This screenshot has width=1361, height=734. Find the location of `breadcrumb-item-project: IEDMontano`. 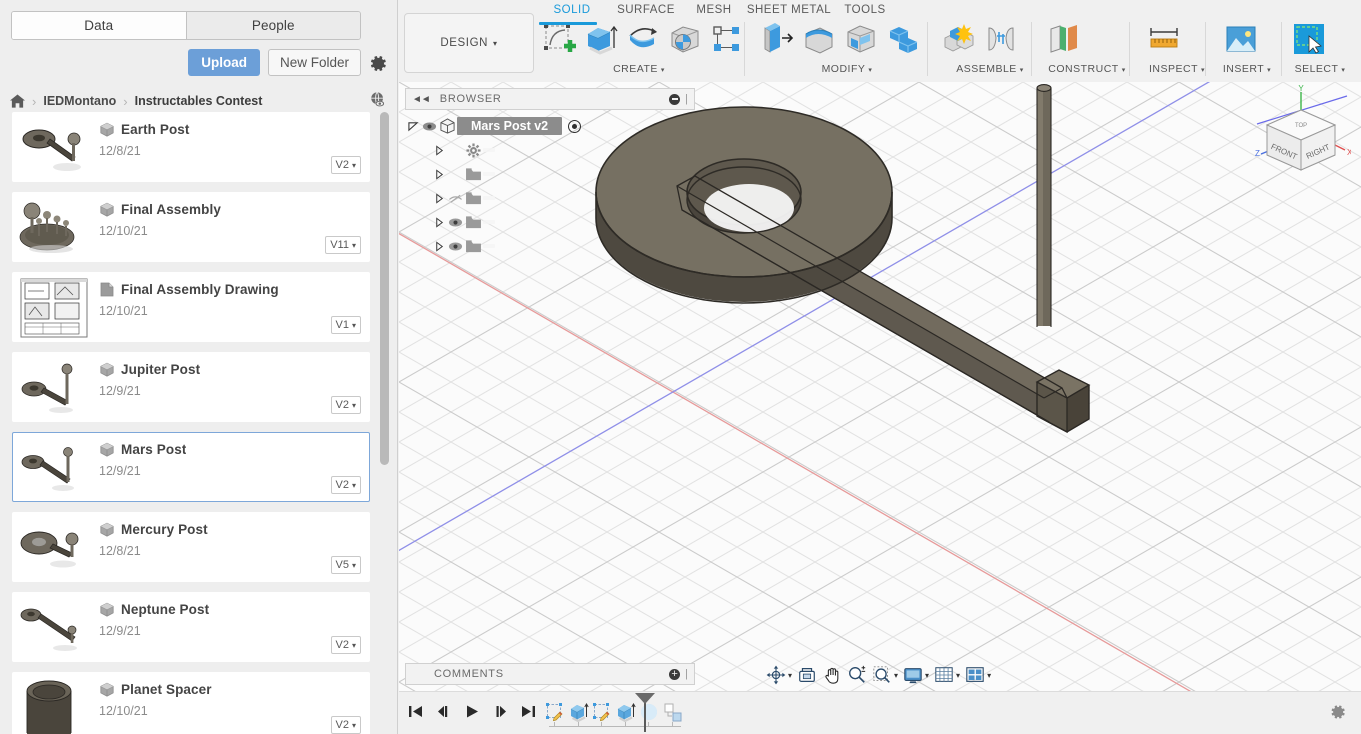

breadcrumb-item-project: IEDMontano is located at coordinates (79, 101).